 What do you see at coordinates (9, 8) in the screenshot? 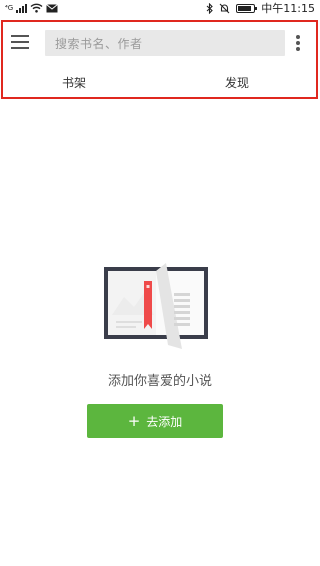
I see `network-type-label: ⁴G` at bounding box center [9, 8].